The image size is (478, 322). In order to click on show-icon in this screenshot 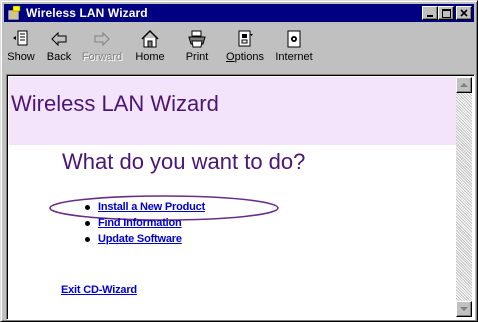, I will do `click(20, 38)`.